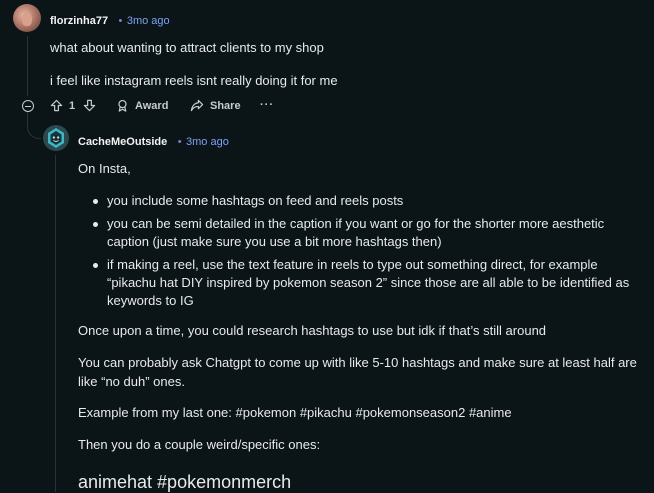 This screenshot has height=493, width=654. I want to click on award-label: Award, so click(152, 105).